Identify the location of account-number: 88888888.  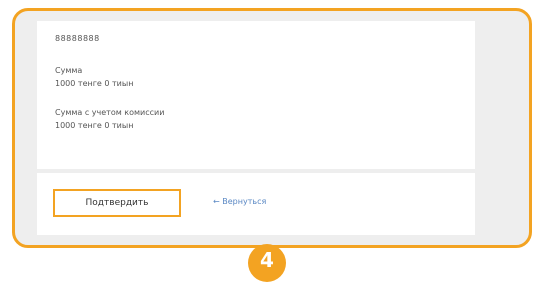
(77, 38).